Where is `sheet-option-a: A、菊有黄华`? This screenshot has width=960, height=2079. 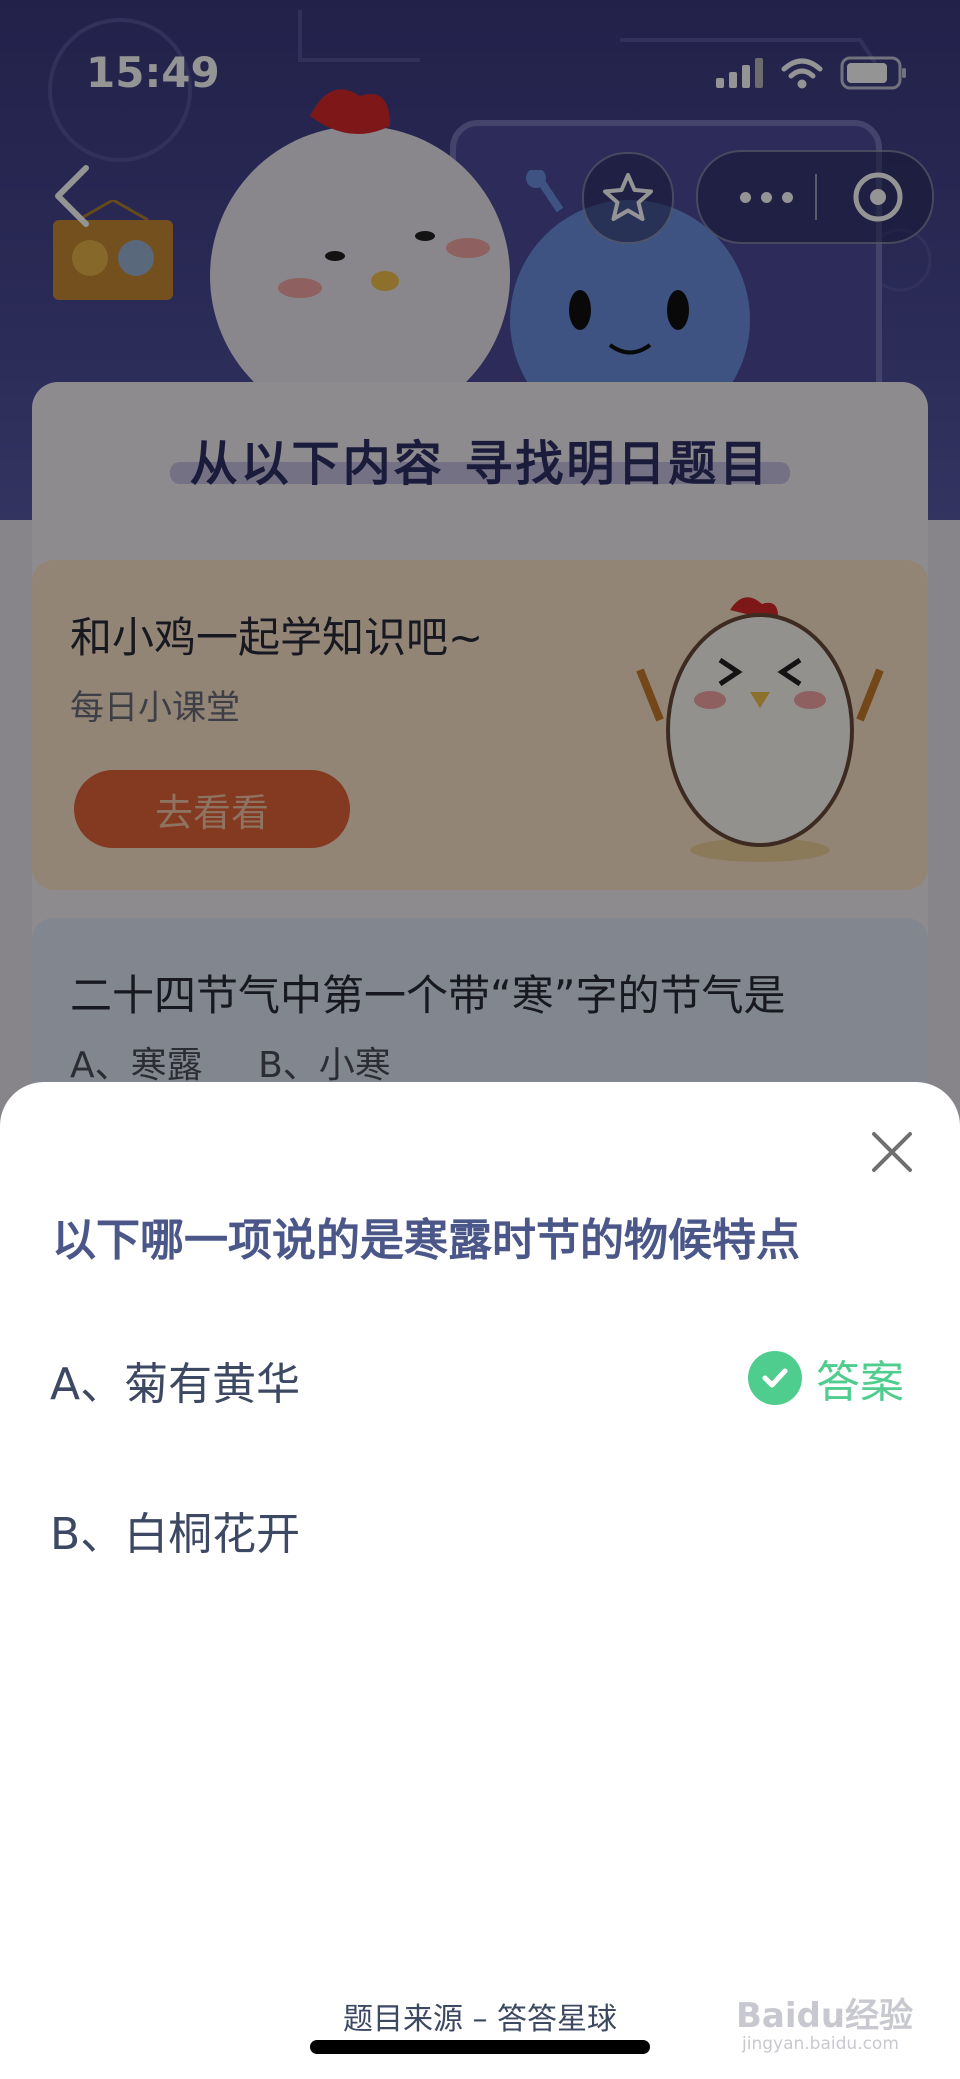
sheet-option-a: A、菊有黄华 is located at coordinates (175, 1380).